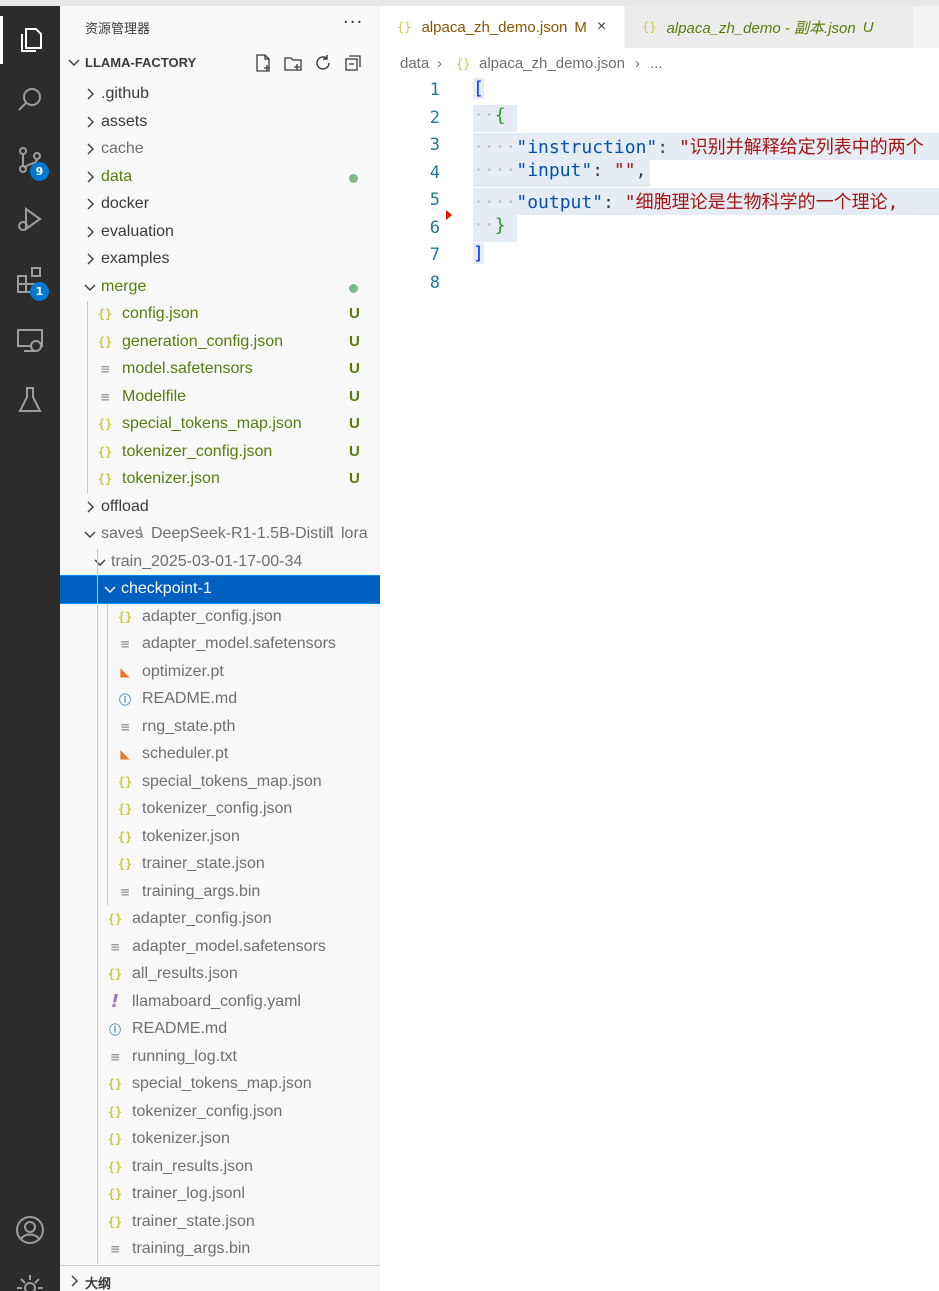 The height and width of the screenshot is (1291, 939). Describe the element at coordinates (263, 63) in the screenshot. I see `new-file-icon` at that location.